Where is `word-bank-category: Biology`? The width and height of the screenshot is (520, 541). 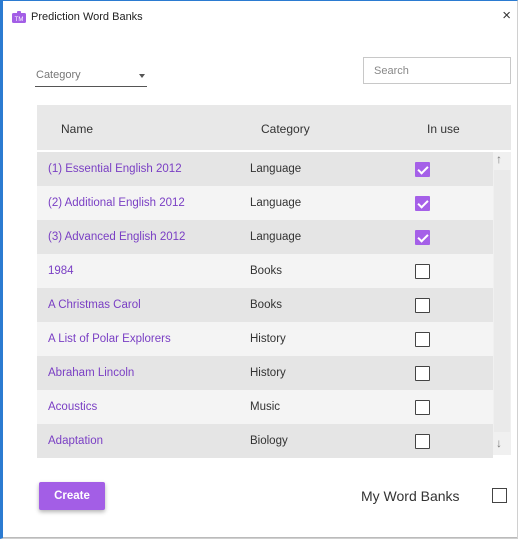 word-bank-category: Biology is located at coordinates (269, 441).